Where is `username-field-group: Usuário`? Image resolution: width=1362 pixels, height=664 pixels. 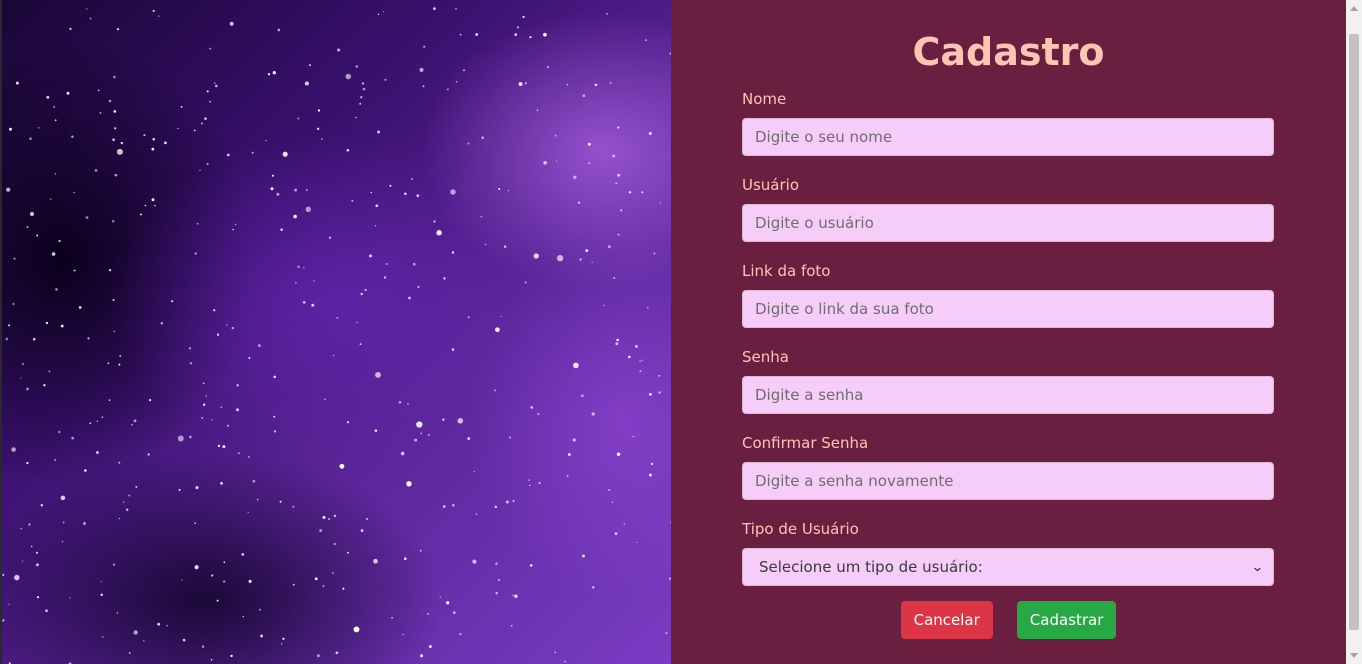 username-field-group: Usuário is located at coordinates (1008, 208).